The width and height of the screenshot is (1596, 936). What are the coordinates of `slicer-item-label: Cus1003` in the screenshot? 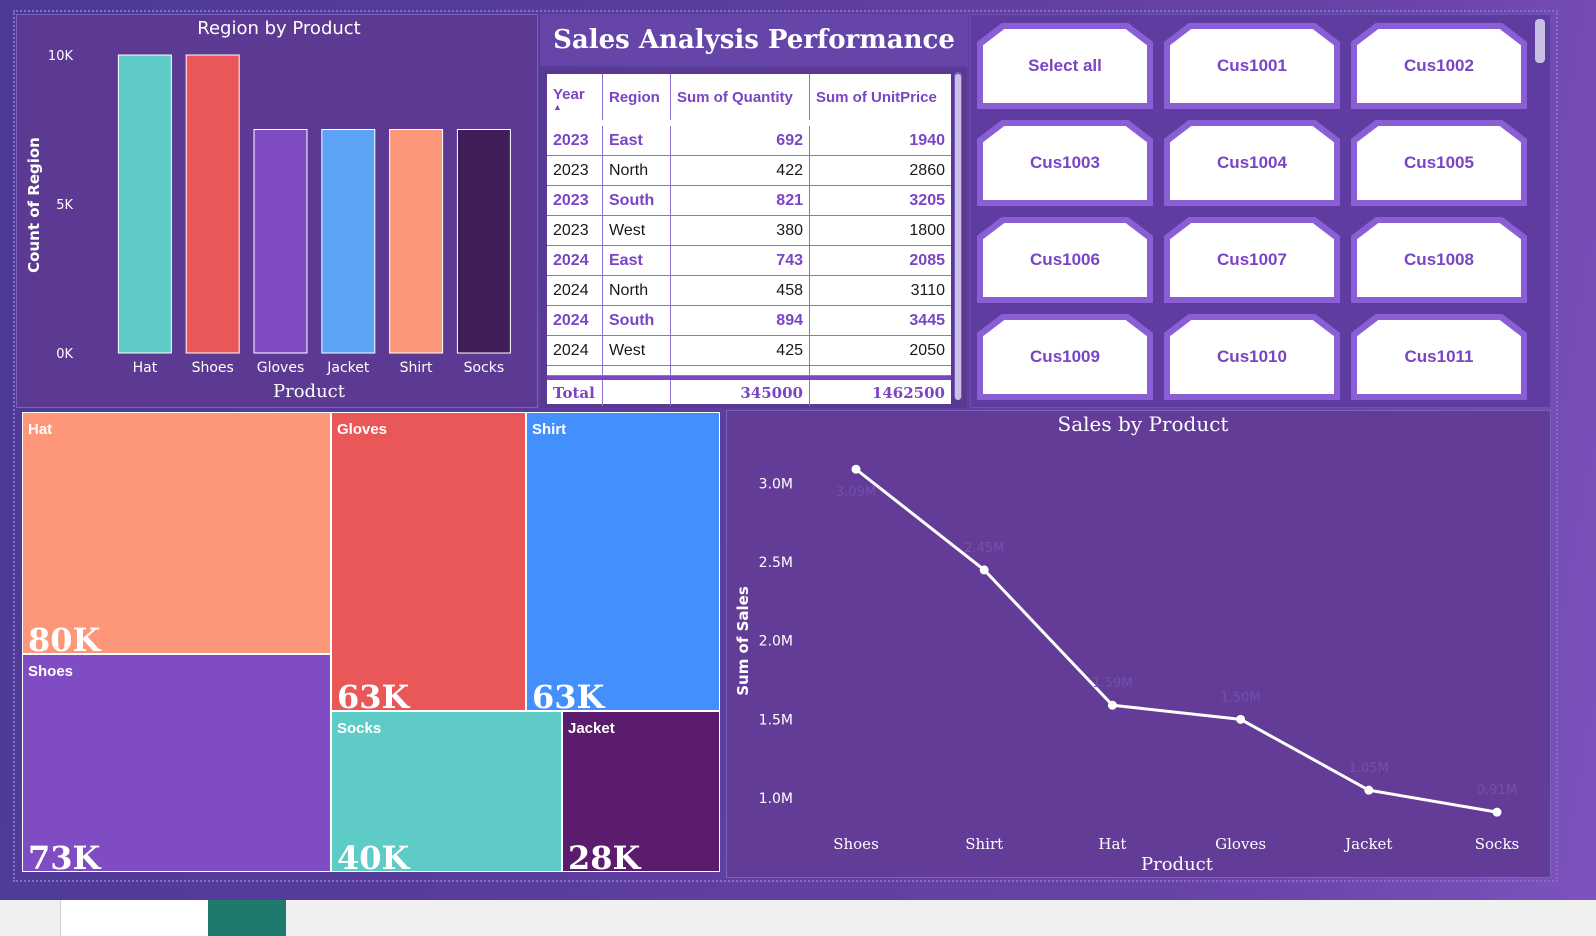 It's located at (1065, 162).